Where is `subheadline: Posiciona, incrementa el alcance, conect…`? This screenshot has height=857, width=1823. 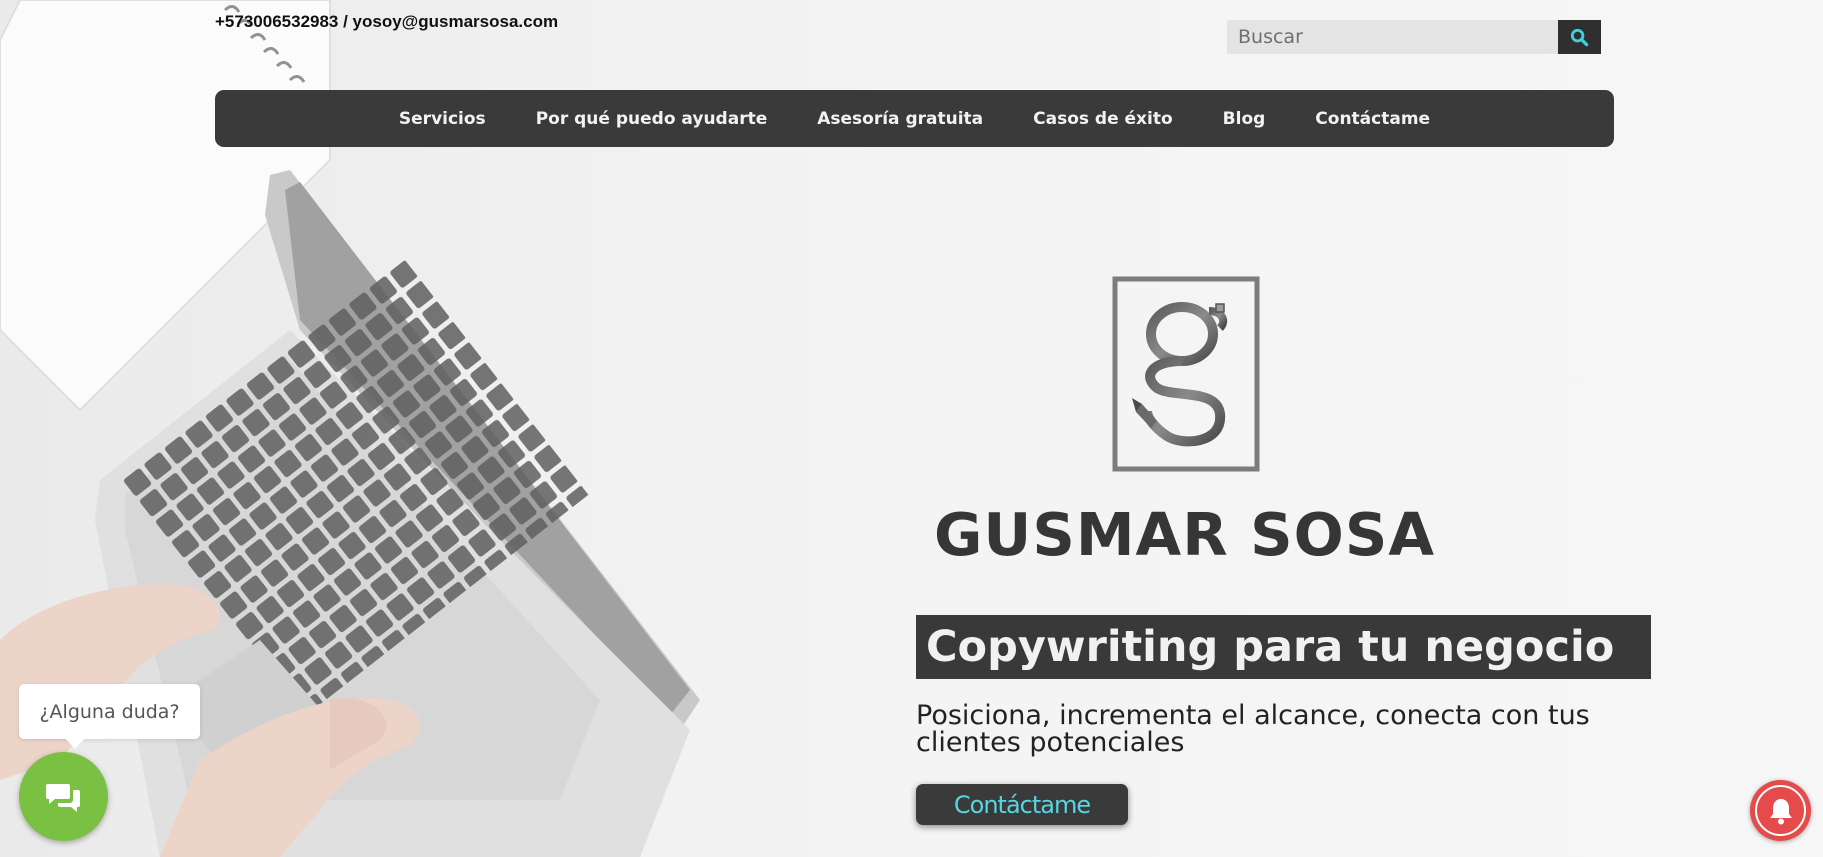
subheadline: Posiciona, incrementa el alcance, conect… is located at coordinates (1253, 729).